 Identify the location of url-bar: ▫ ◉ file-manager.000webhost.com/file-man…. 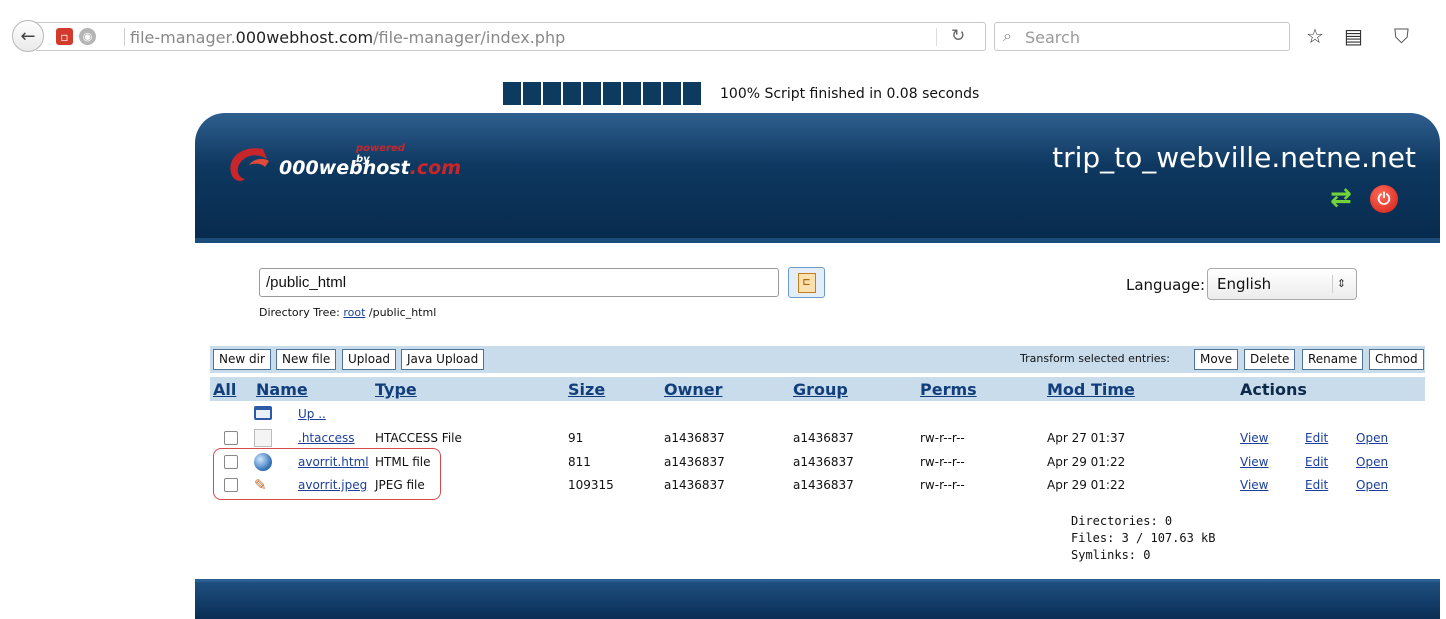
(511, 36).